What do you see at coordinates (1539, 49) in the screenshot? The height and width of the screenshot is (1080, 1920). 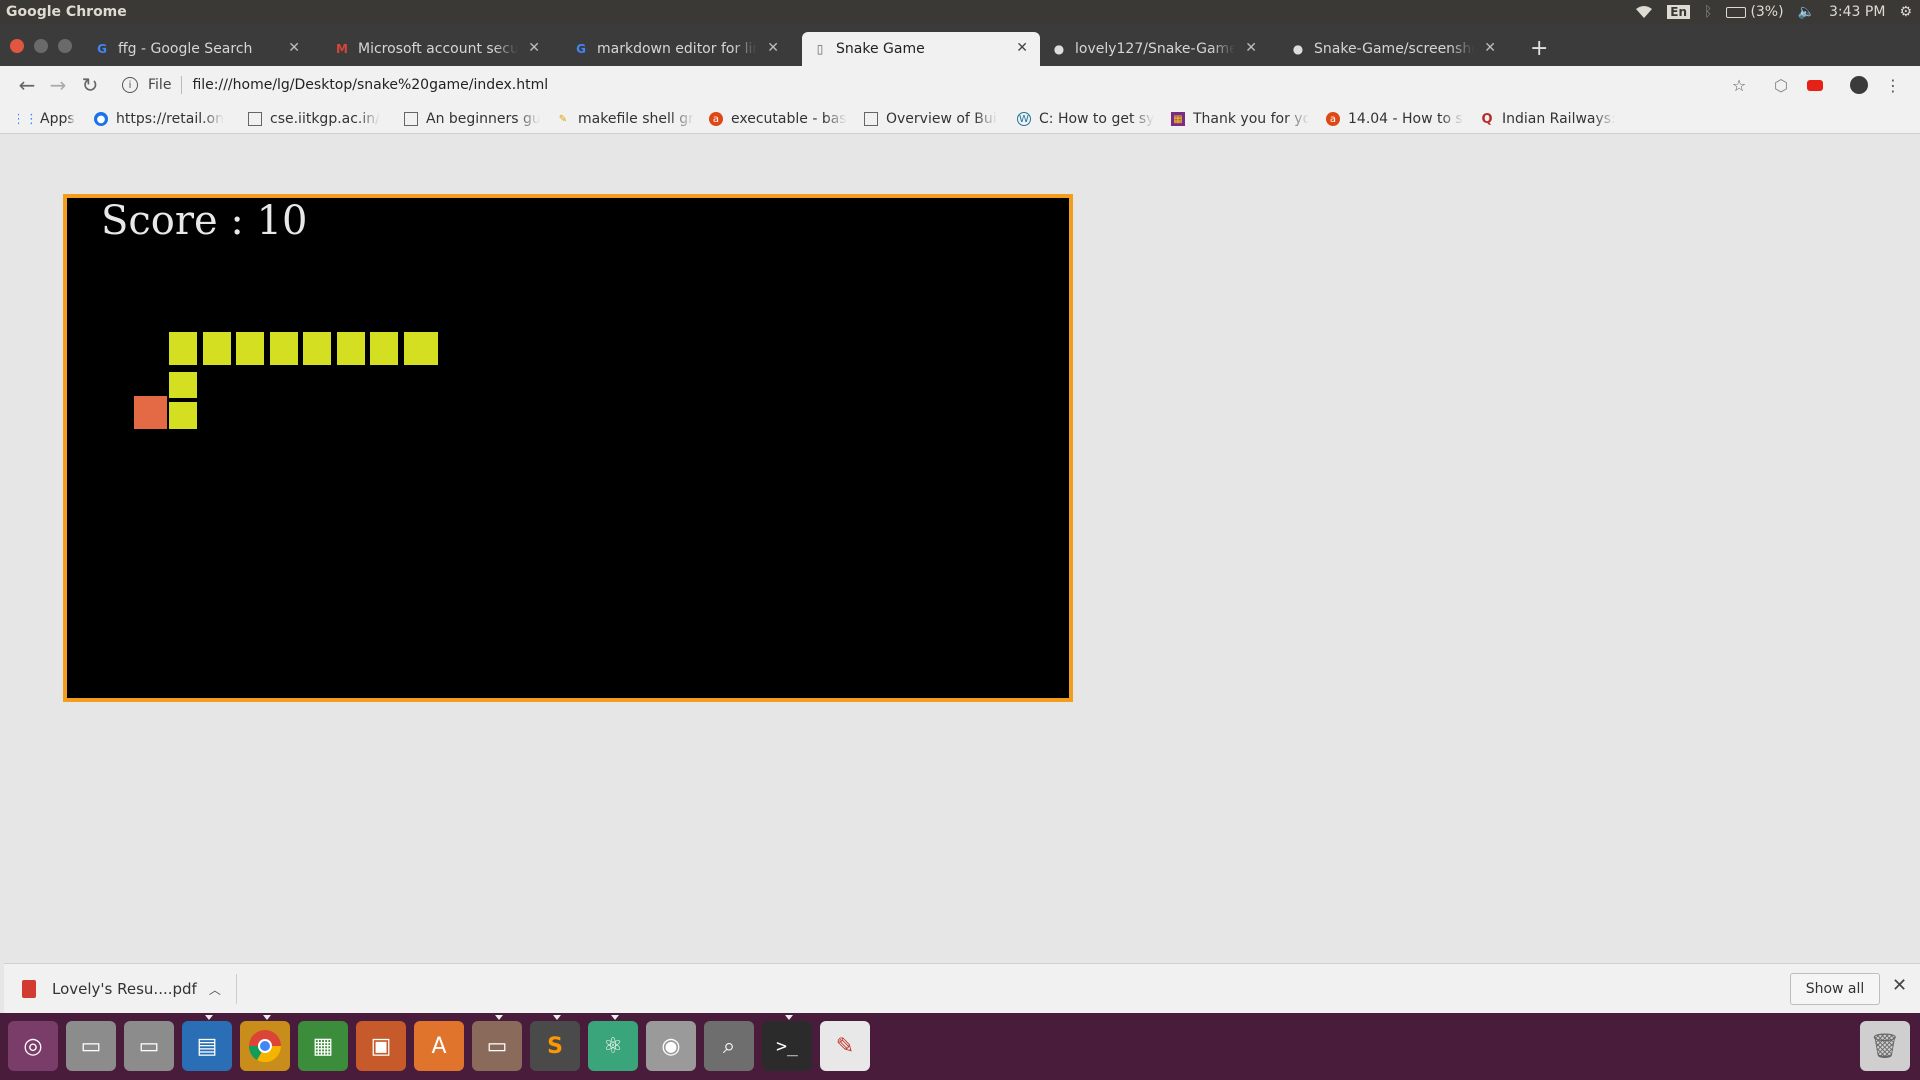 I see `new-tab-button: +` at bounding box center [1539, 49].